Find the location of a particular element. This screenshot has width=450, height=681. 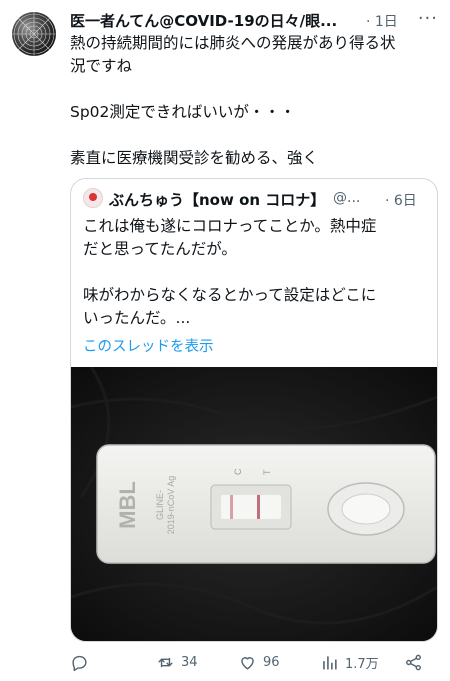

show-thread-link: このスレッドを表示 is located at coordinates (148, 345).